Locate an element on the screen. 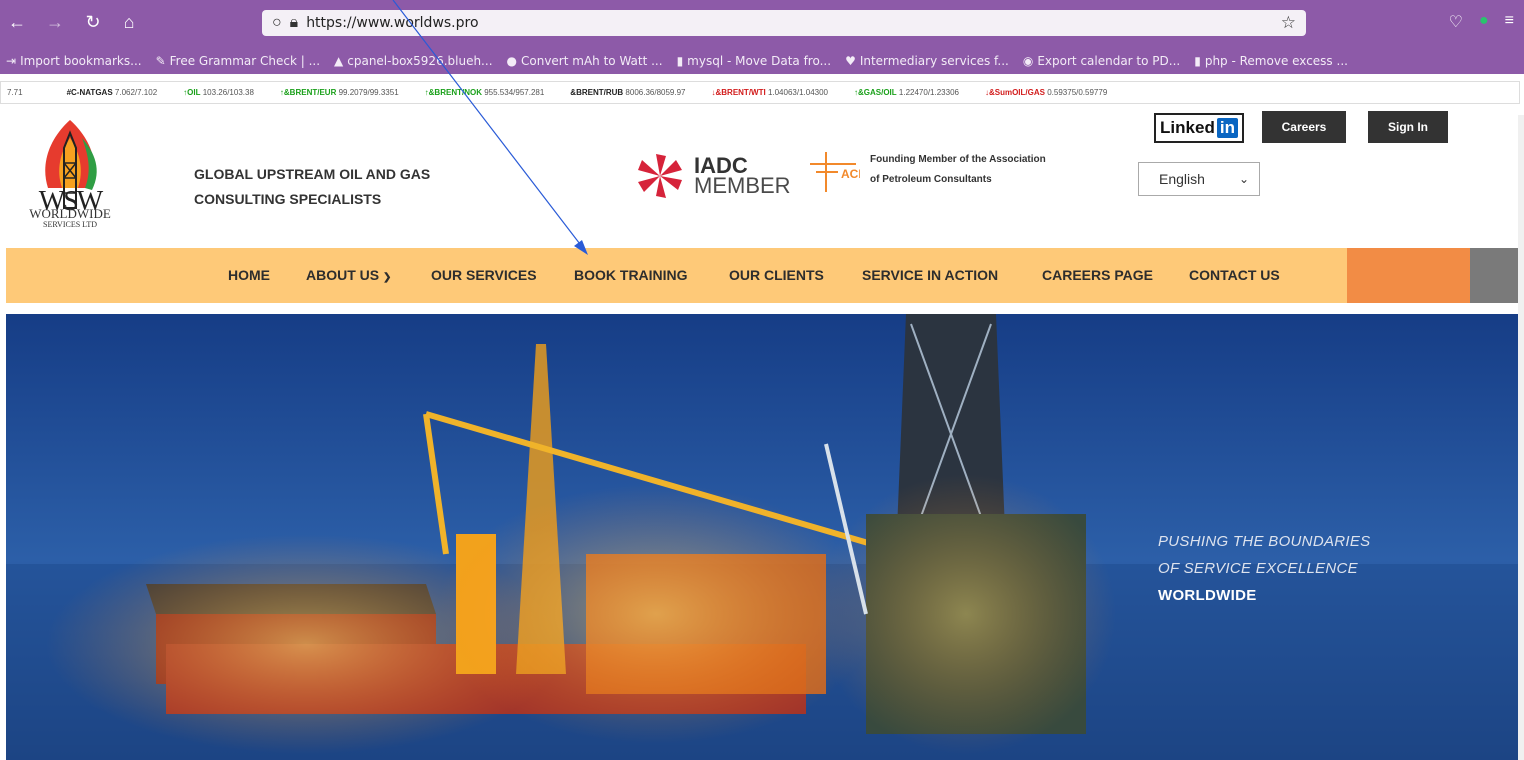 The height and width of the screenshot is (760, 1524). shield-icon: ○ is located at coordinates (277, 23).